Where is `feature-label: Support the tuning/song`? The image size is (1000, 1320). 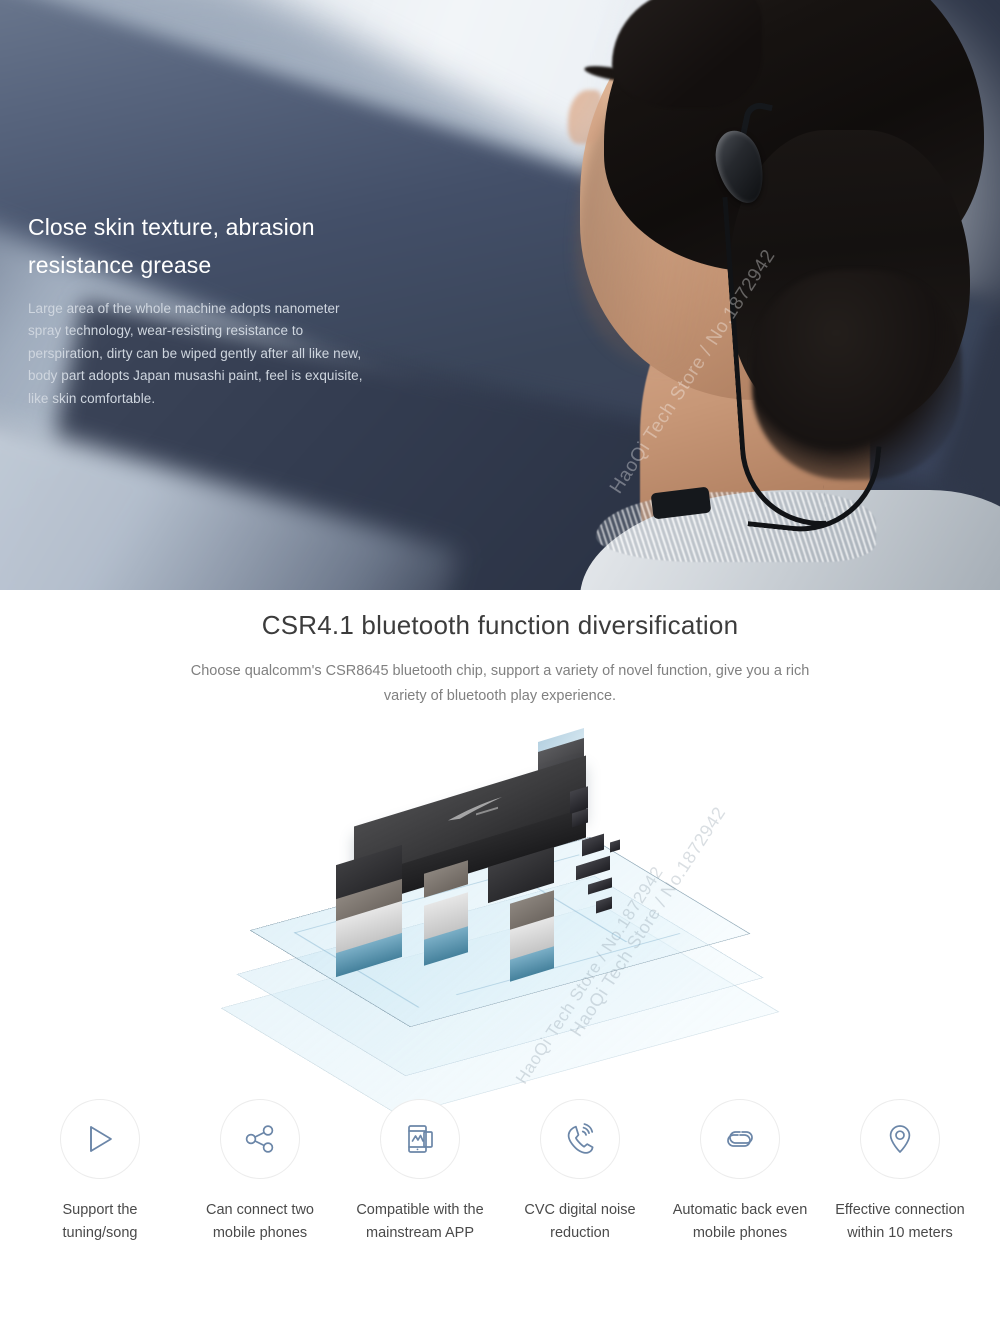
feature-label: Support the tuning/song is located at coordinates (100, 1221).